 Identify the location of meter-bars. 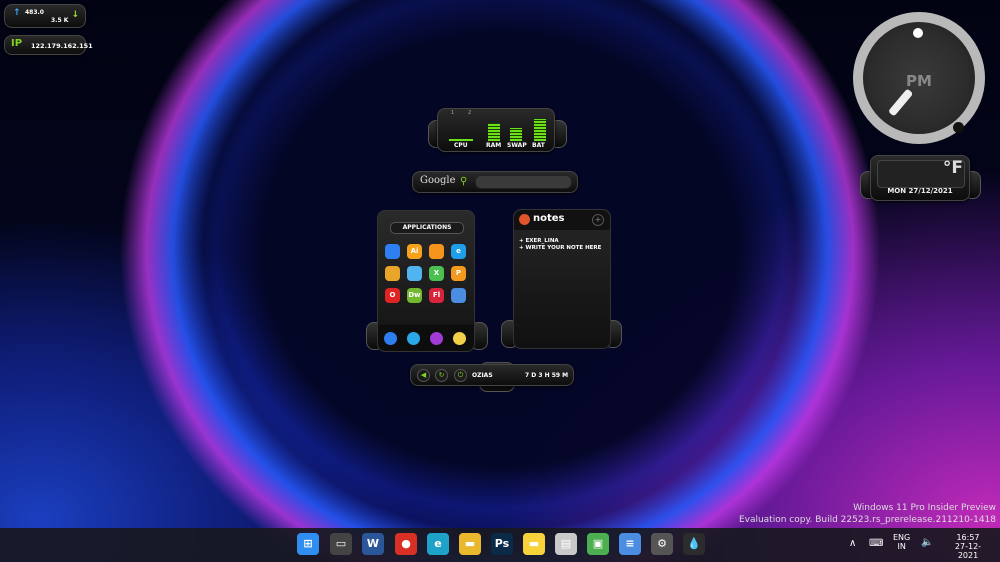
(496, 129).